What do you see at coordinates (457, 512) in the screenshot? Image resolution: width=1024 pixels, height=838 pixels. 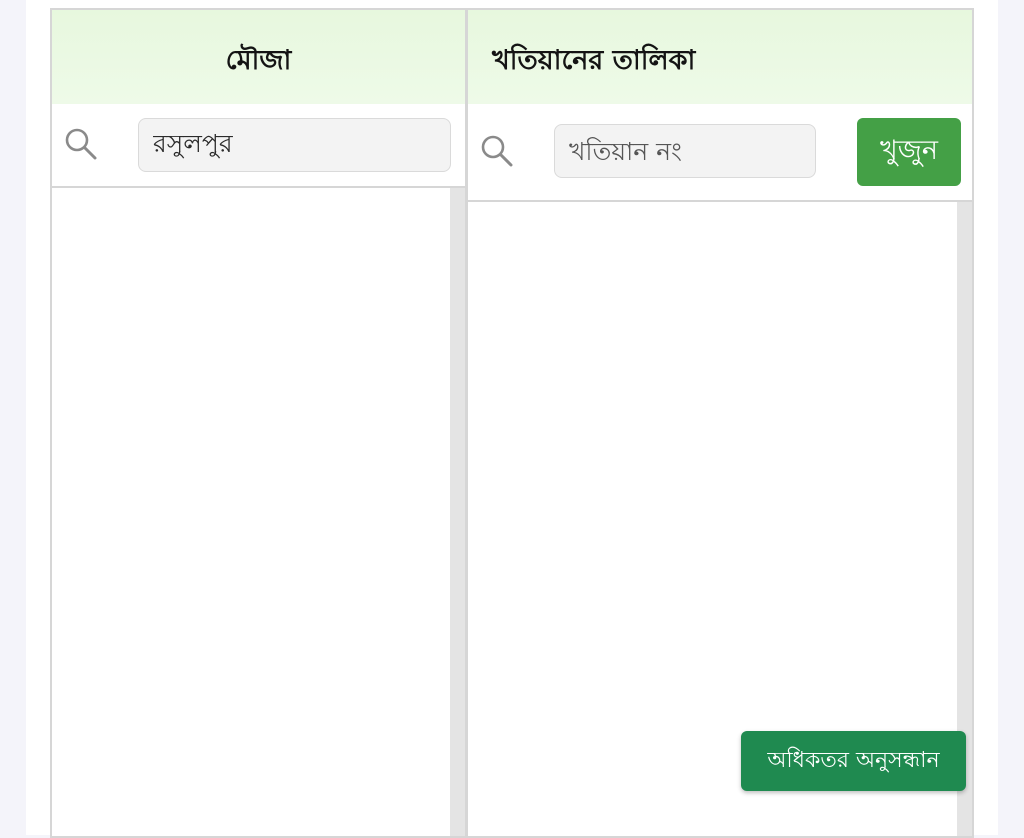 I see `mouza-list-scrollbar` at bounding box center [457, 512].